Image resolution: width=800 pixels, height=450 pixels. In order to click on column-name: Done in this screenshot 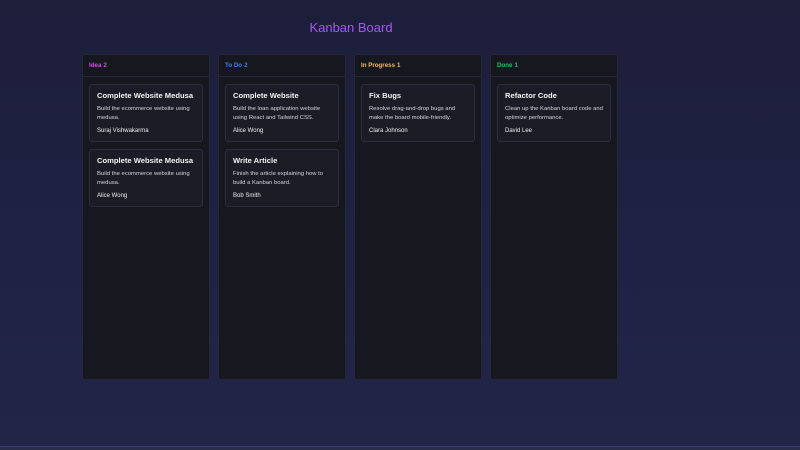, I will do `click(505, 65)`.